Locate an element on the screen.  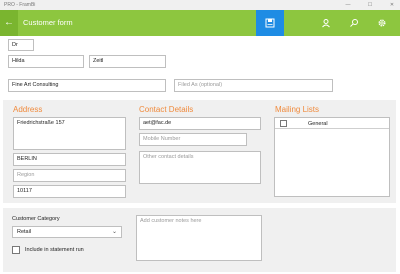
save-button is located at coordinates (270, 23).